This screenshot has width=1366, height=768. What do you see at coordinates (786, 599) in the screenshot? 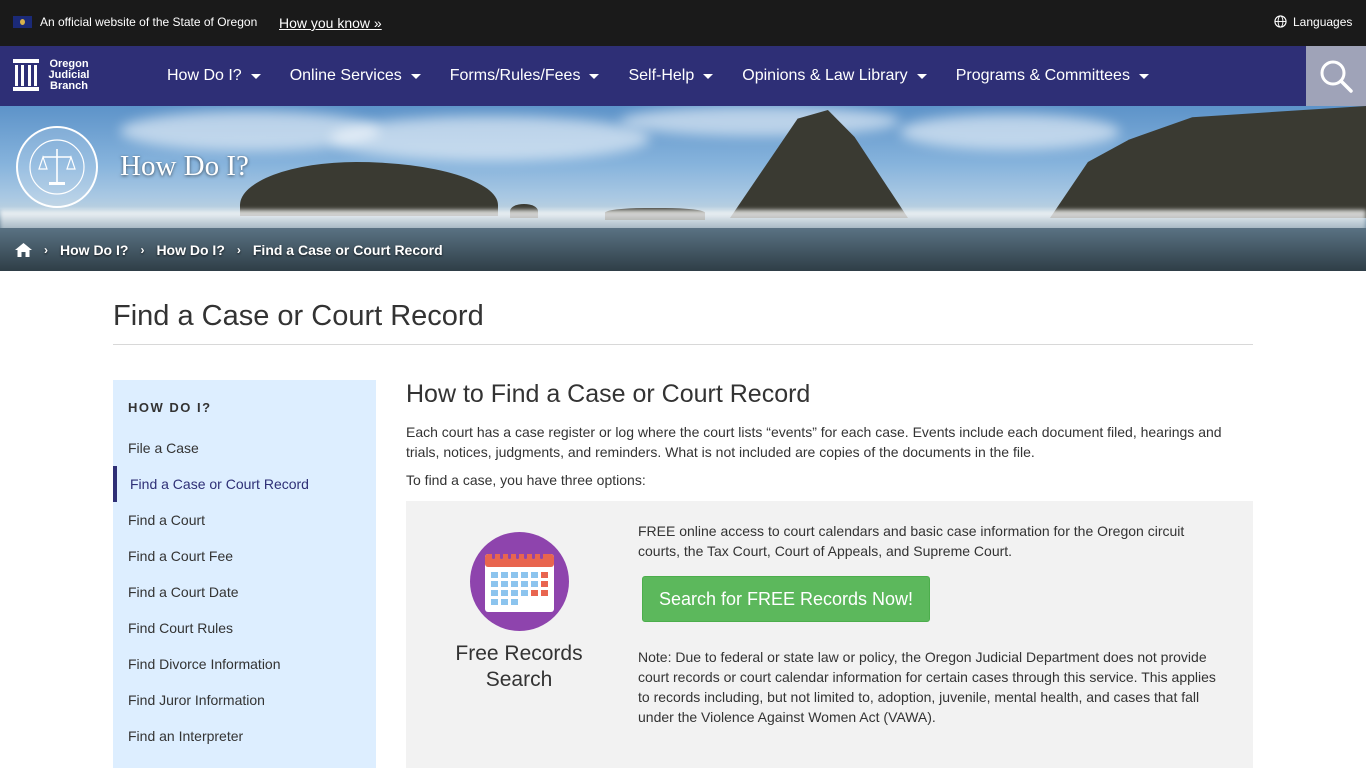
I see `search-free-records-button: Search for FREE Records Now!` at bounding box center [786, 599].